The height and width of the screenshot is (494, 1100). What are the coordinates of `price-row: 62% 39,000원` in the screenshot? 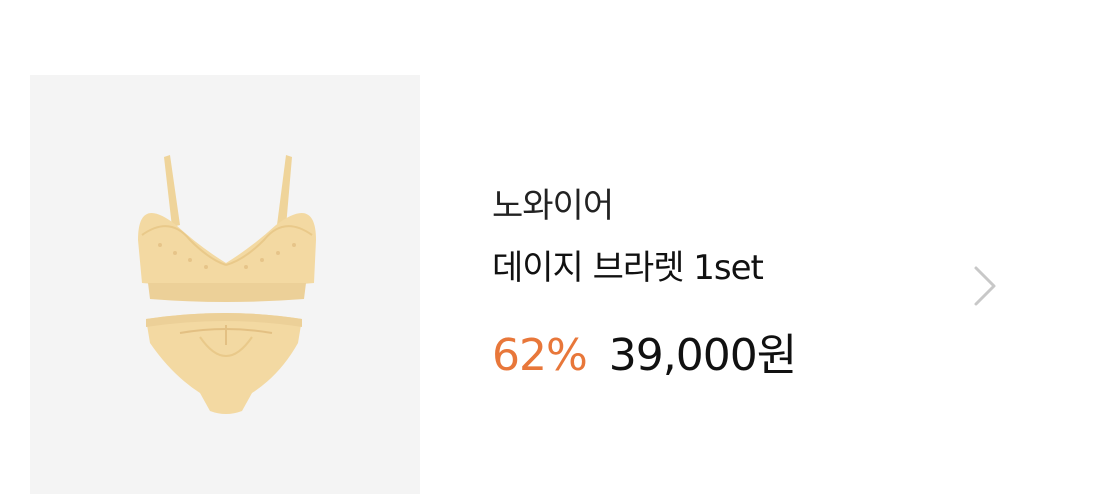 It's located at (644, 356).